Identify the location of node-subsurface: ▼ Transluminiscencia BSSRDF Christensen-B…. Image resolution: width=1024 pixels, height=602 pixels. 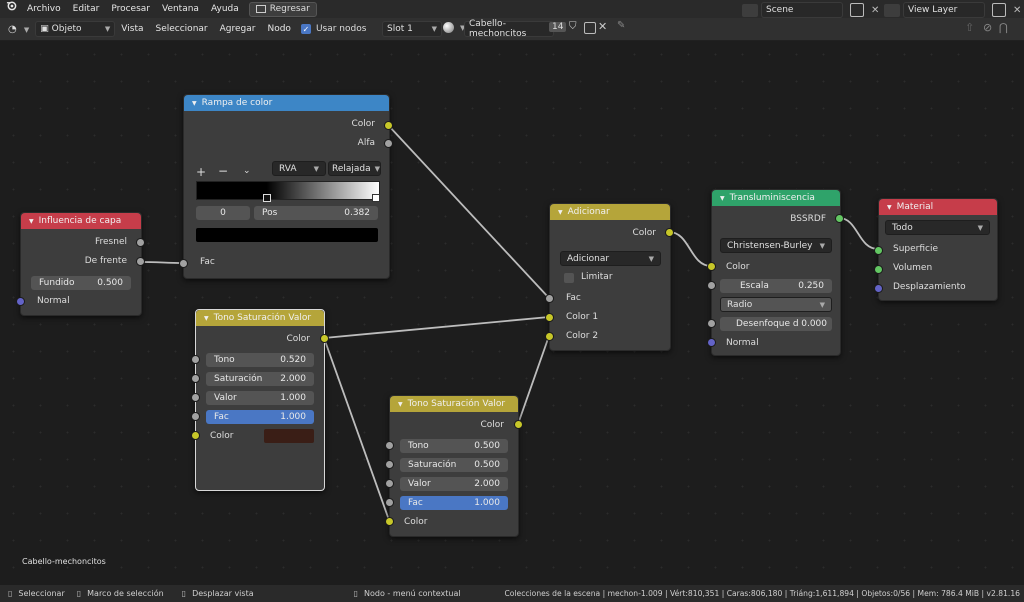
(776, 272).